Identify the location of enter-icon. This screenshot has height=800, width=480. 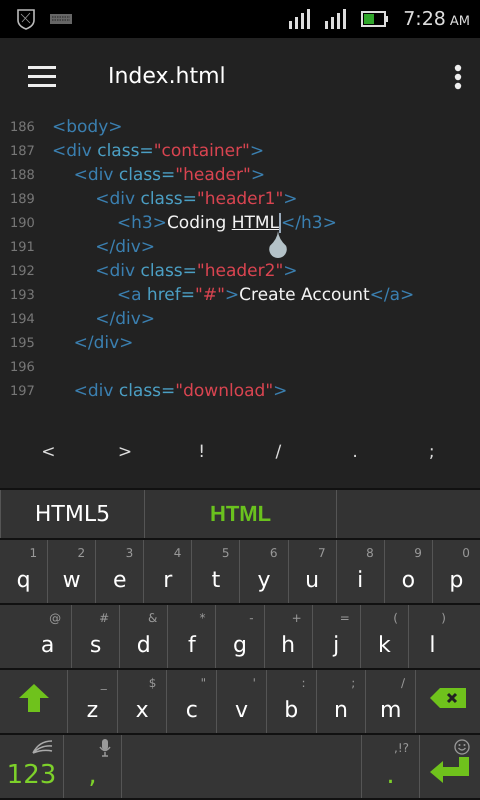
(450, 770).